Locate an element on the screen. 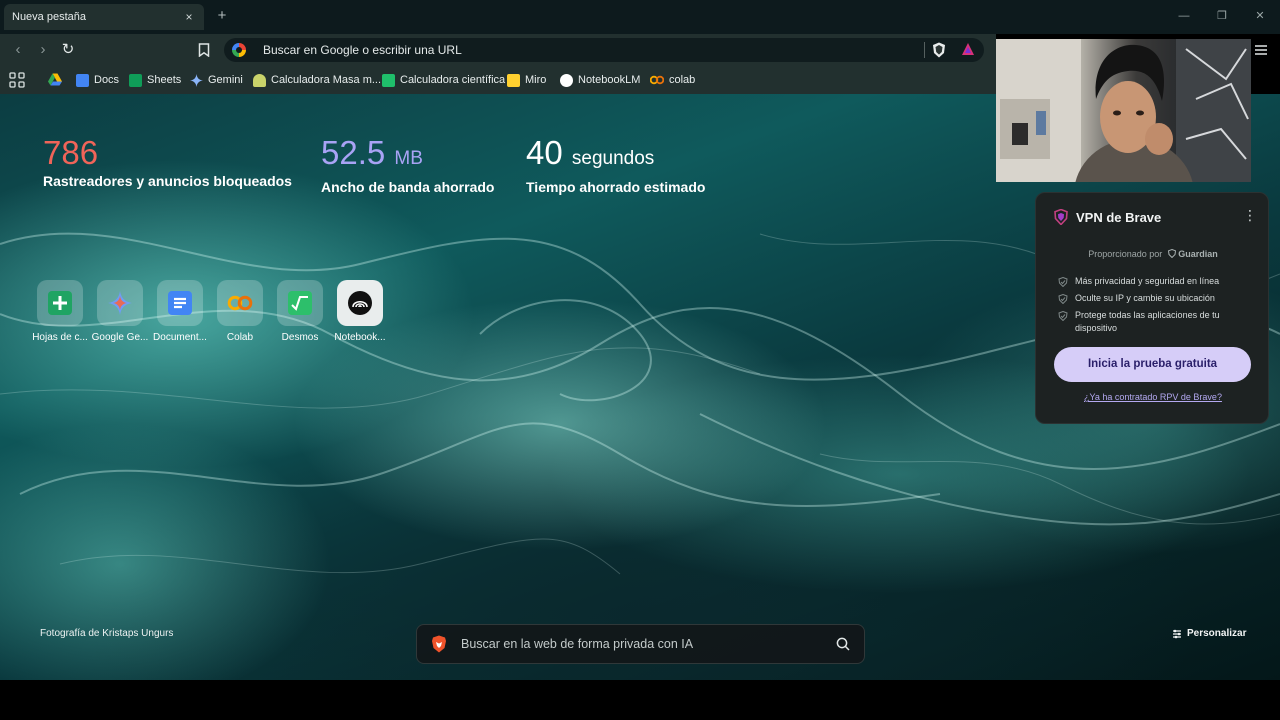 This screenshot has width=1280, height=720. customize-label: Personalizar is located at coordinates (1217, 633).